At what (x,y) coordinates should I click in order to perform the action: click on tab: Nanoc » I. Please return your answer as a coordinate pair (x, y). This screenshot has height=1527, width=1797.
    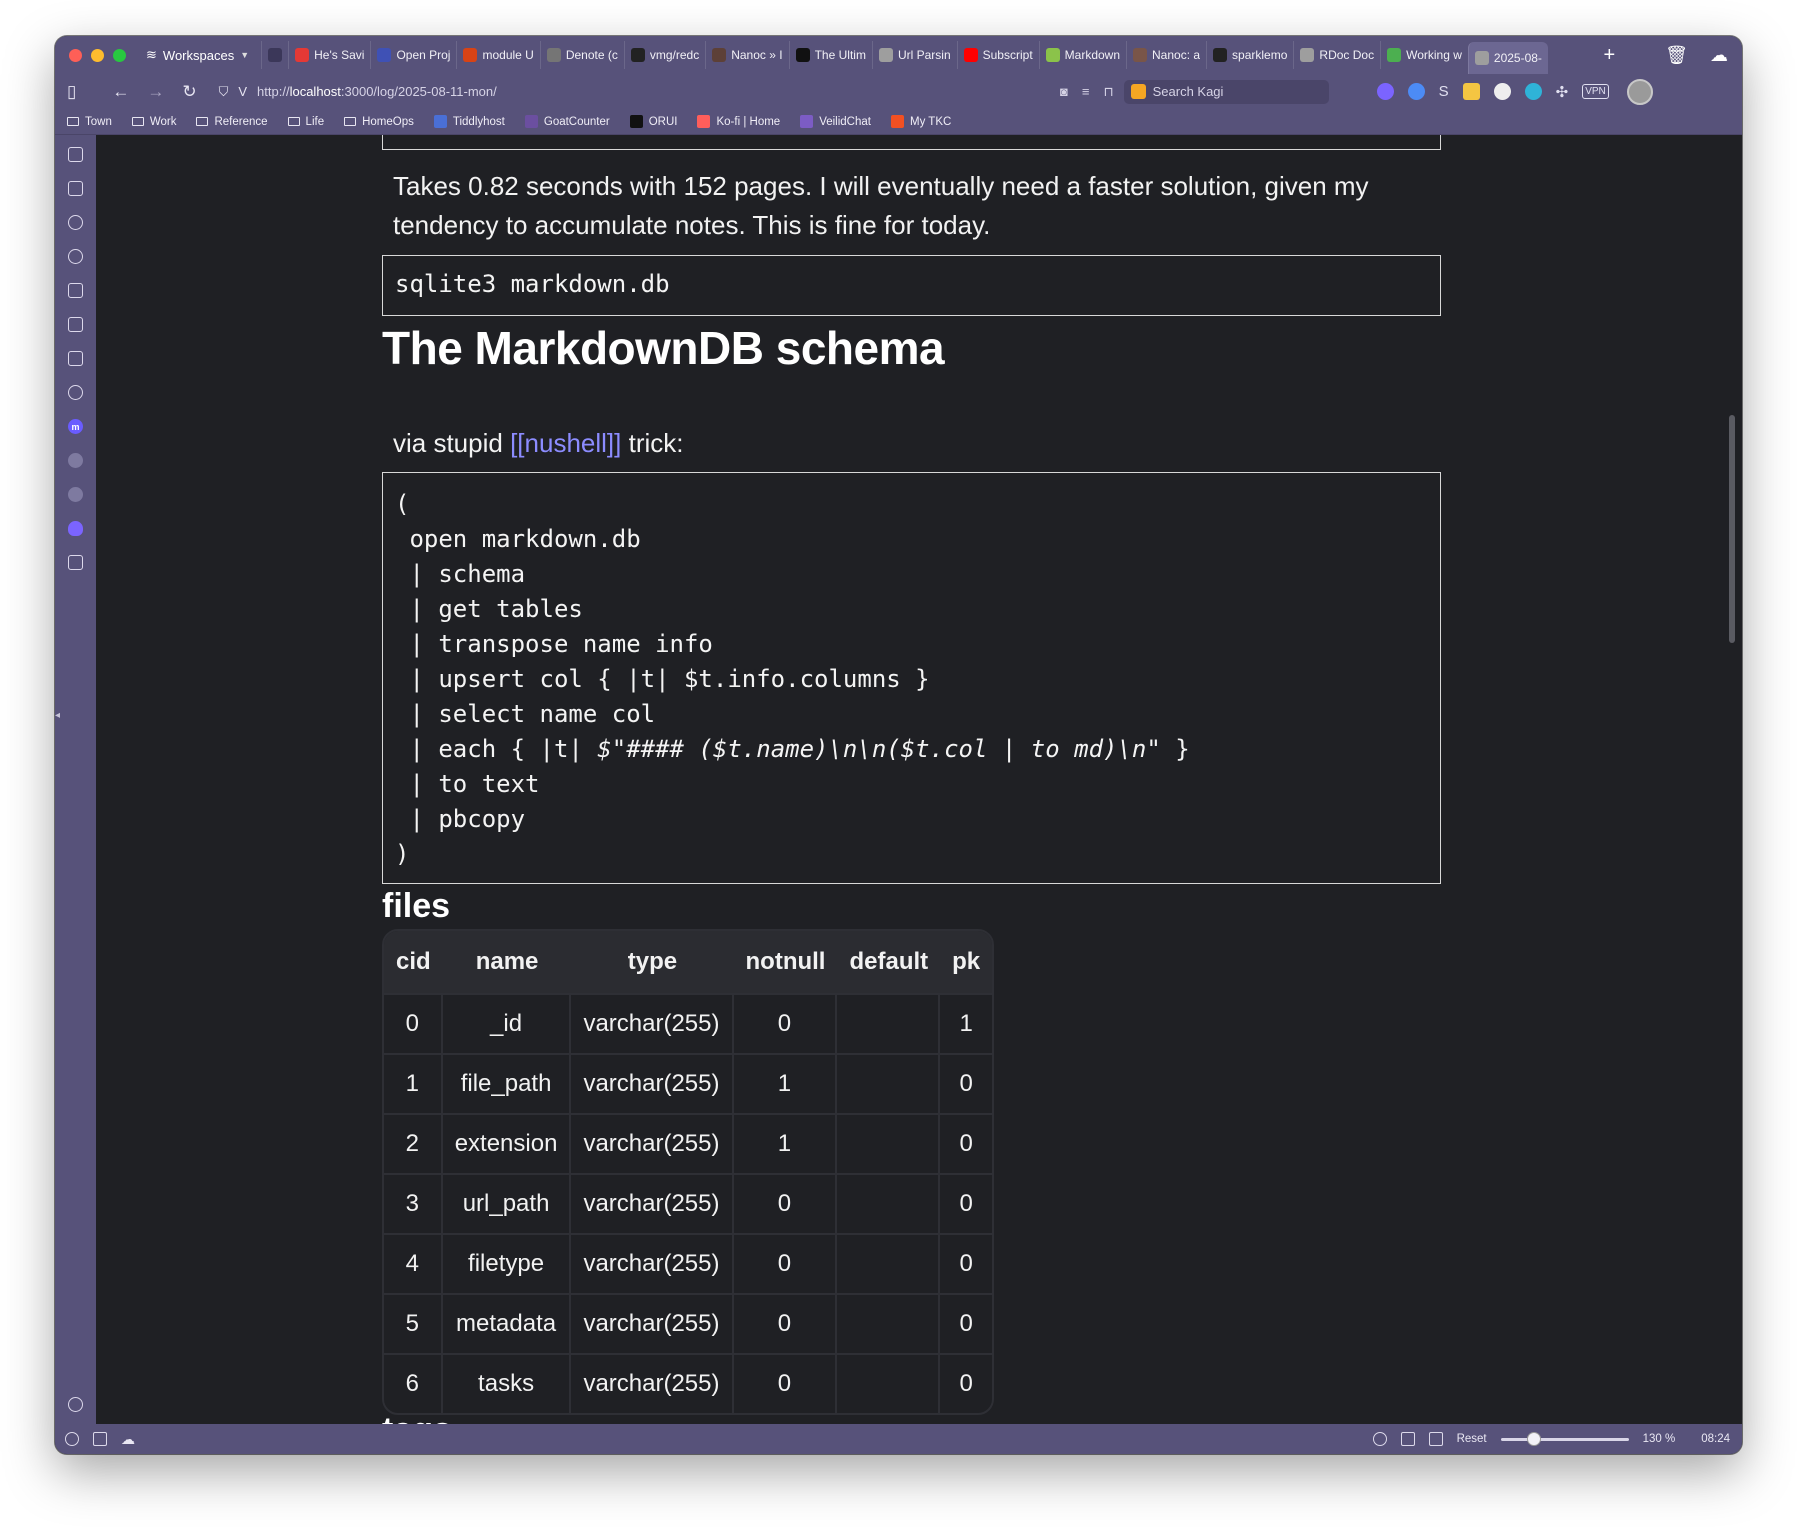
    Looking at the image, I should click on (746, 55).